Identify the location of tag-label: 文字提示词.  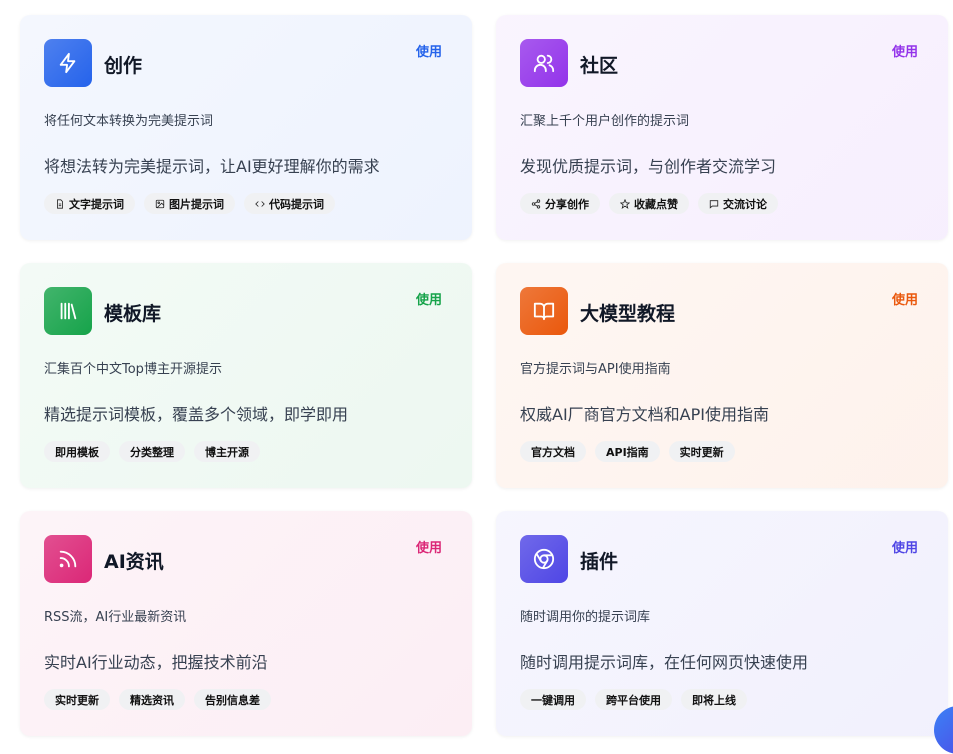
(96, 204).